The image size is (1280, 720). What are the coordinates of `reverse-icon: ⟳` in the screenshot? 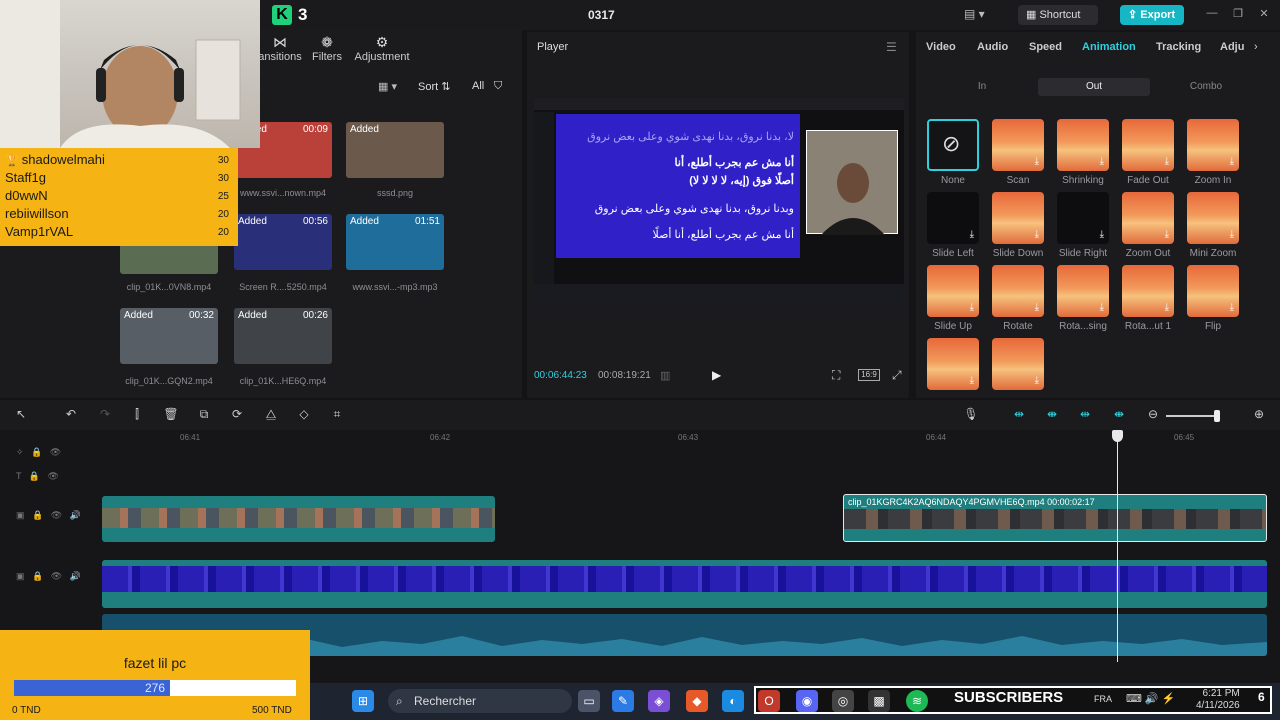 It's located at (237, 416).